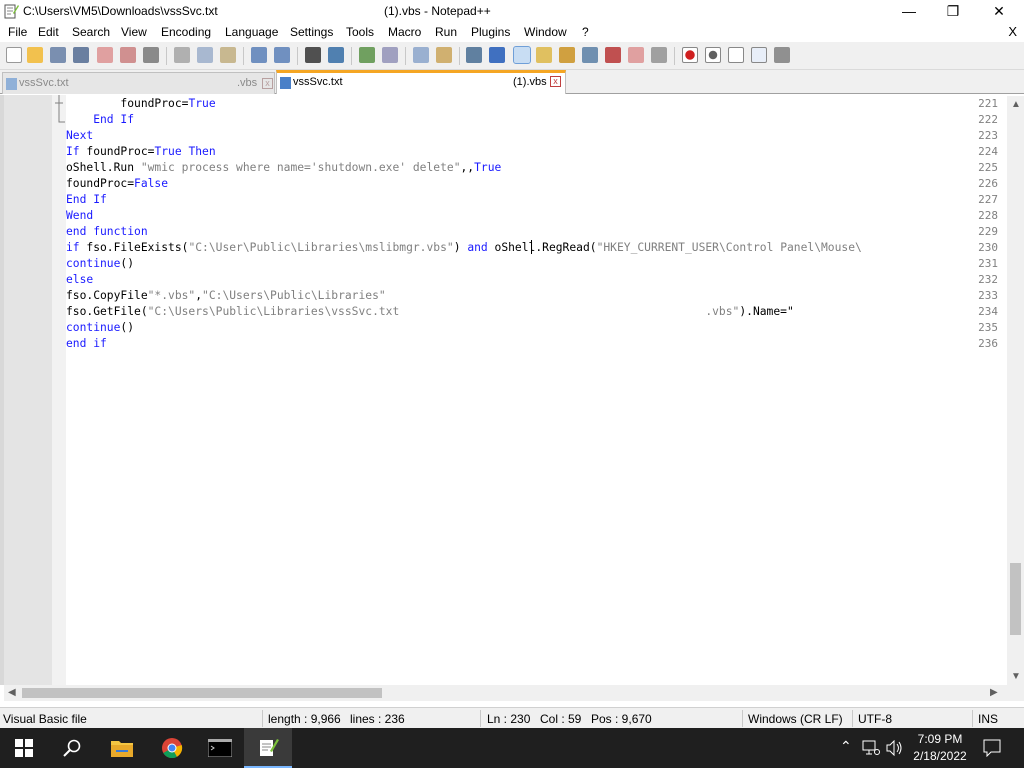 This screenshot has width=1024, height=768. I want to click on code-line: end function, so click(107, 231).